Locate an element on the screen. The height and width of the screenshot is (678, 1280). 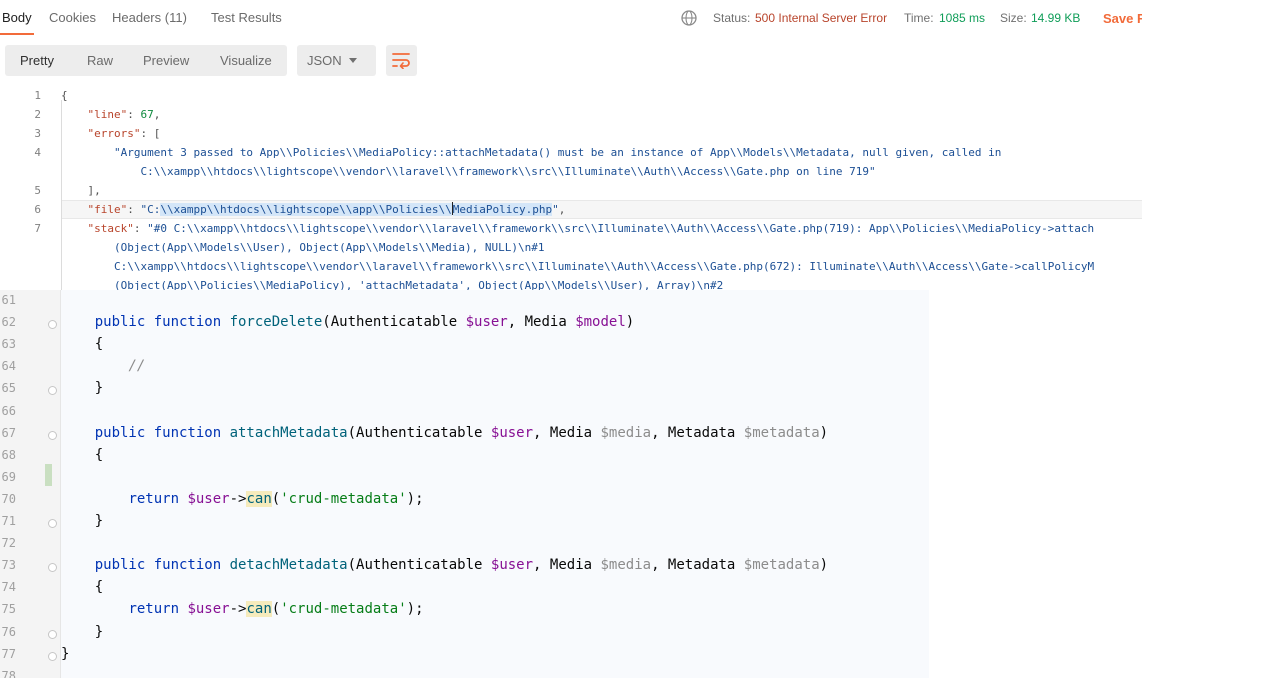
time-value: 1085 ms is located at coordinates (962, 18).